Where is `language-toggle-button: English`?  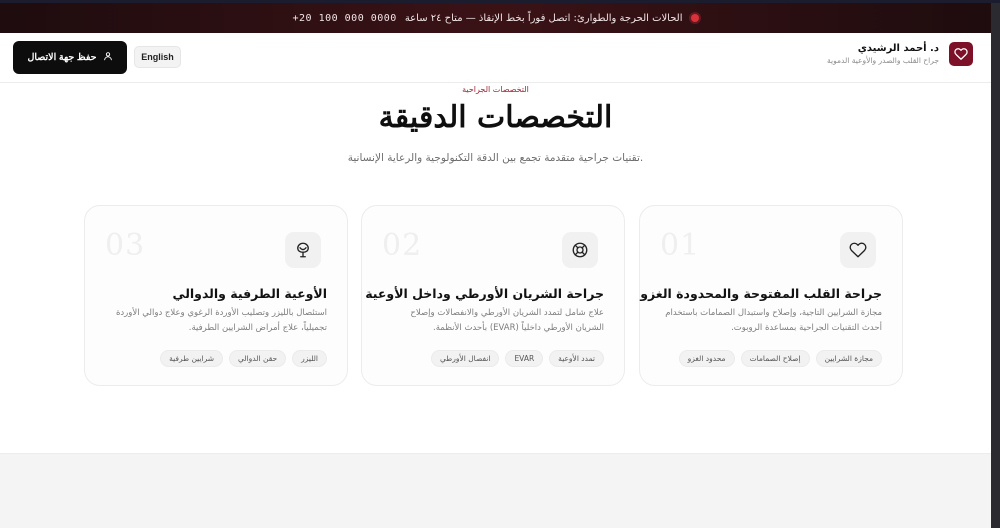 language-toggle-button: English is located at coordinates (157, 57).